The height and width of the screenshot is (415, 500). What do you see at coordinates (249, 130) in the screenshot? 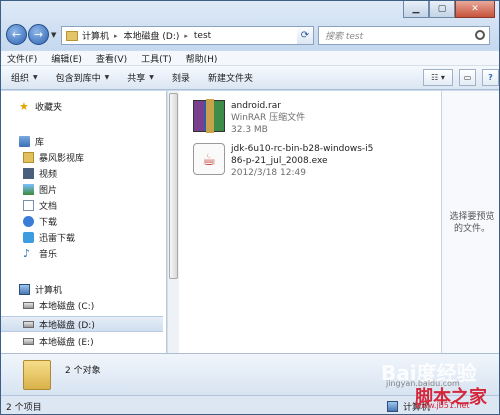
I see `file-size: 32.3 MB` at bounding box center [249, 130].